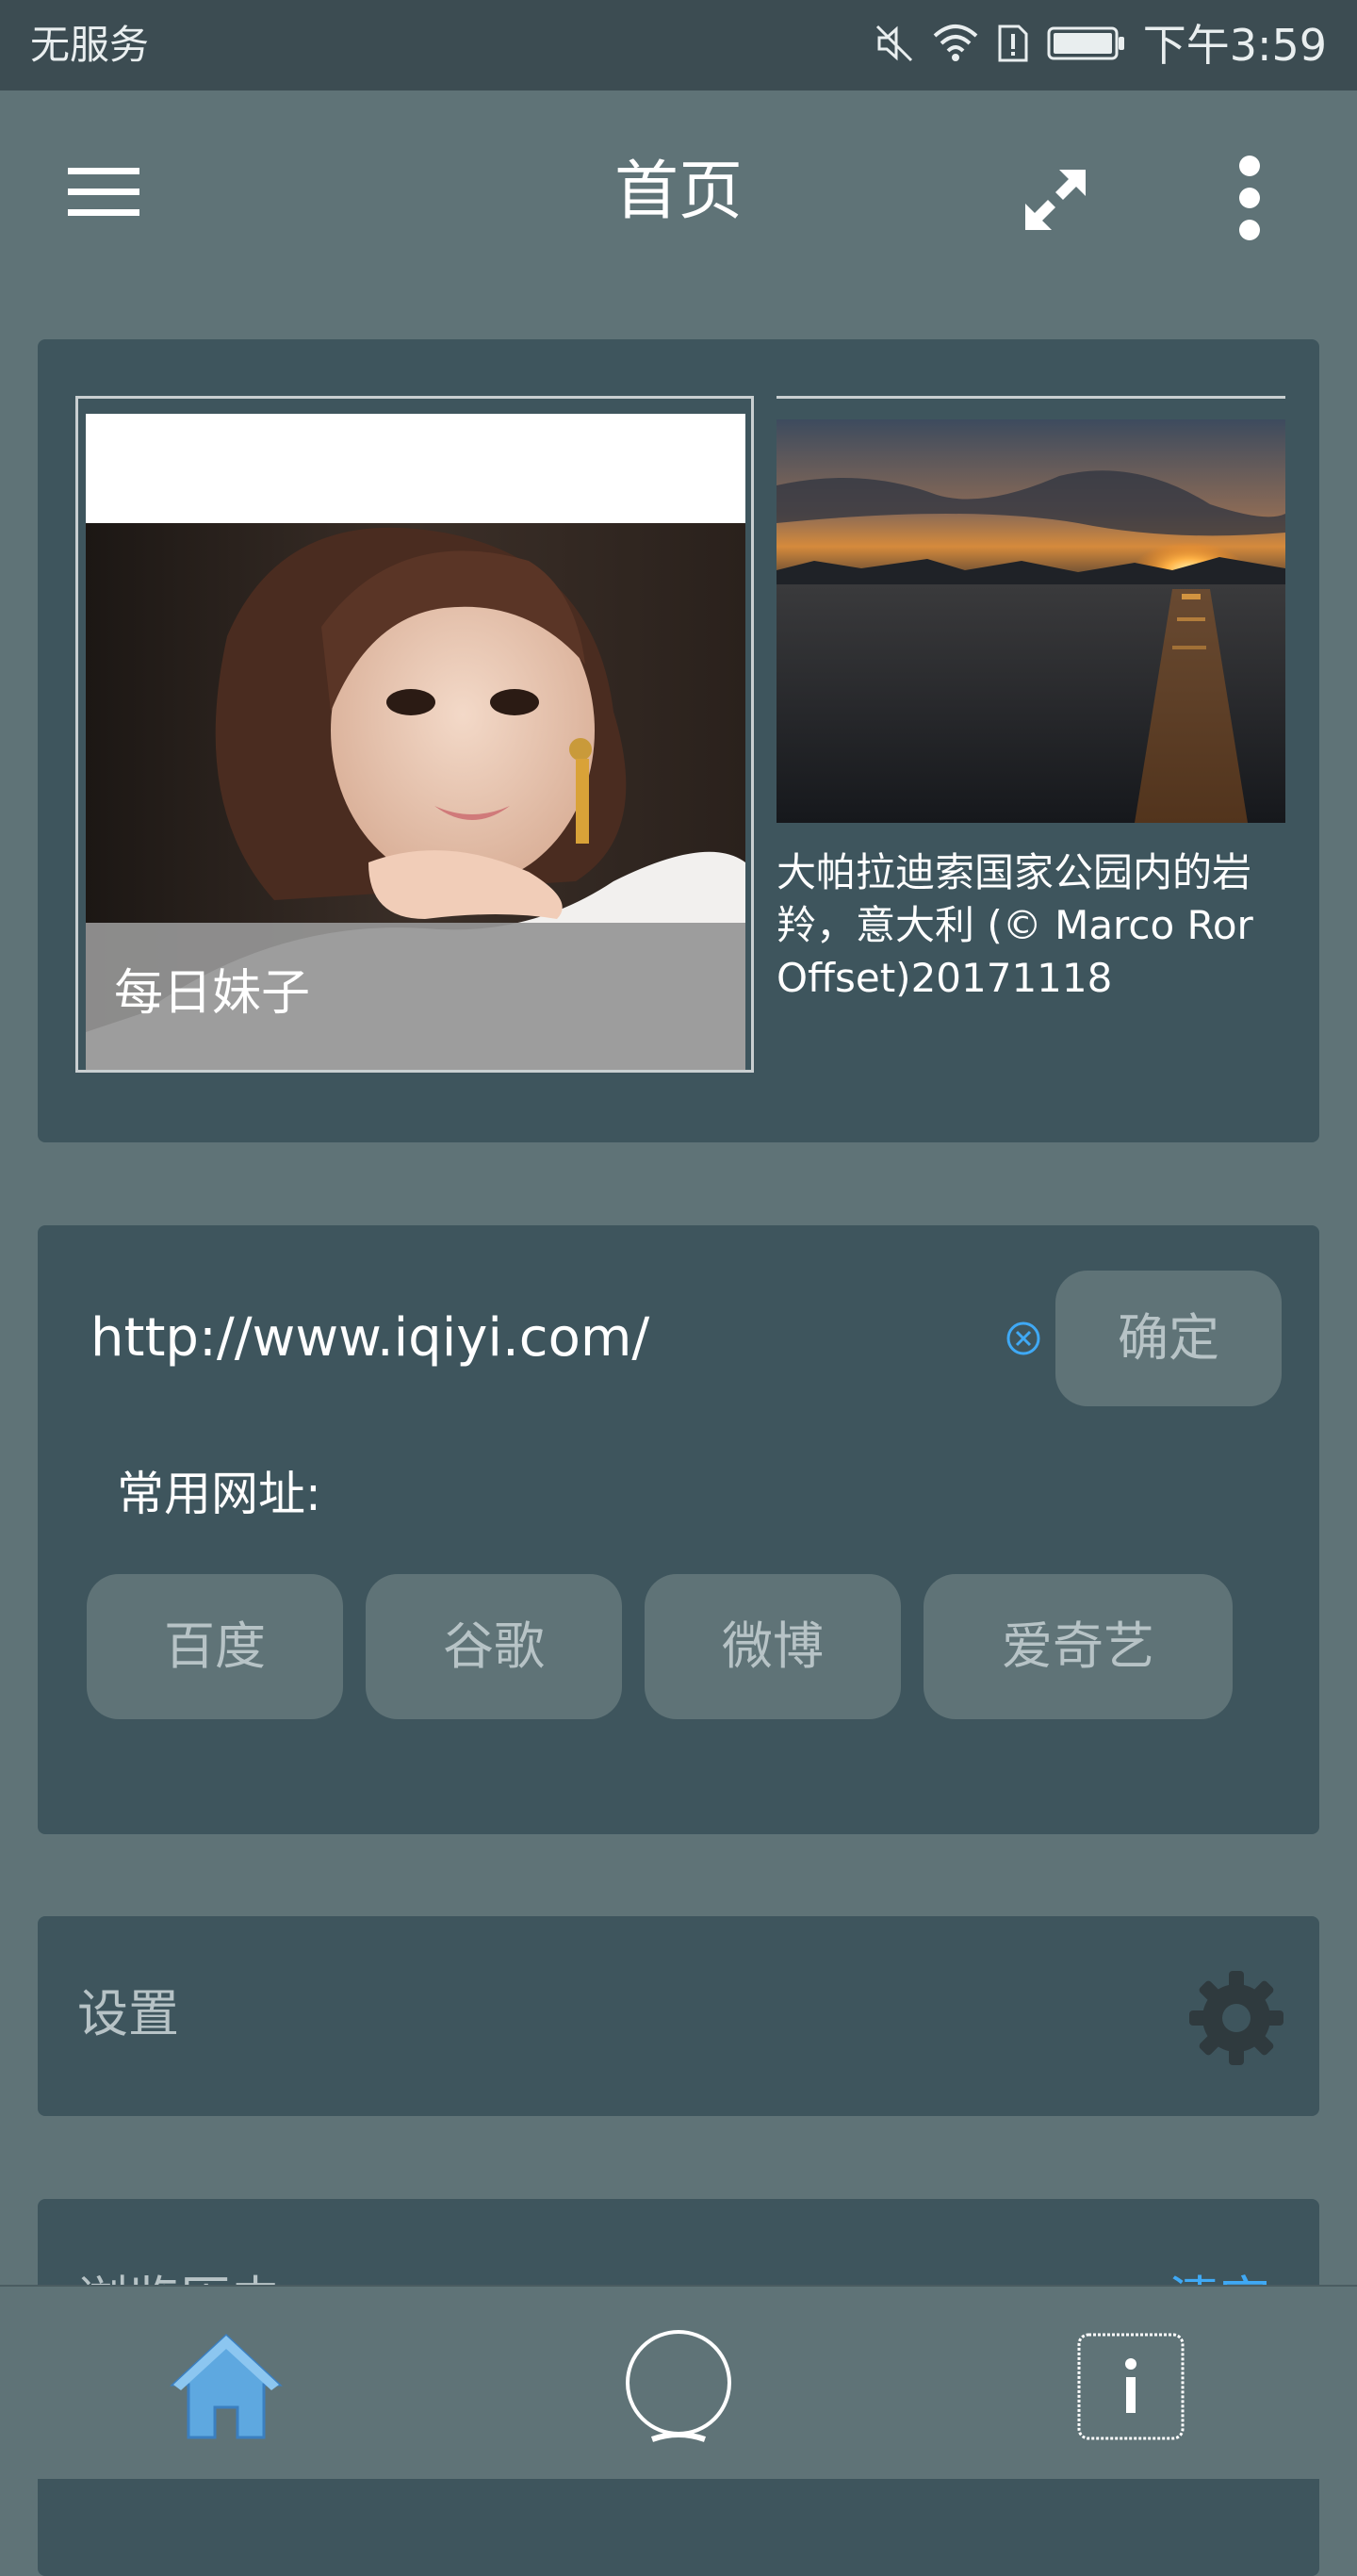  What do you see at coordinates (105, 192) in the screenshot?
I see `menu-icon` at bounding box center [105, 192].